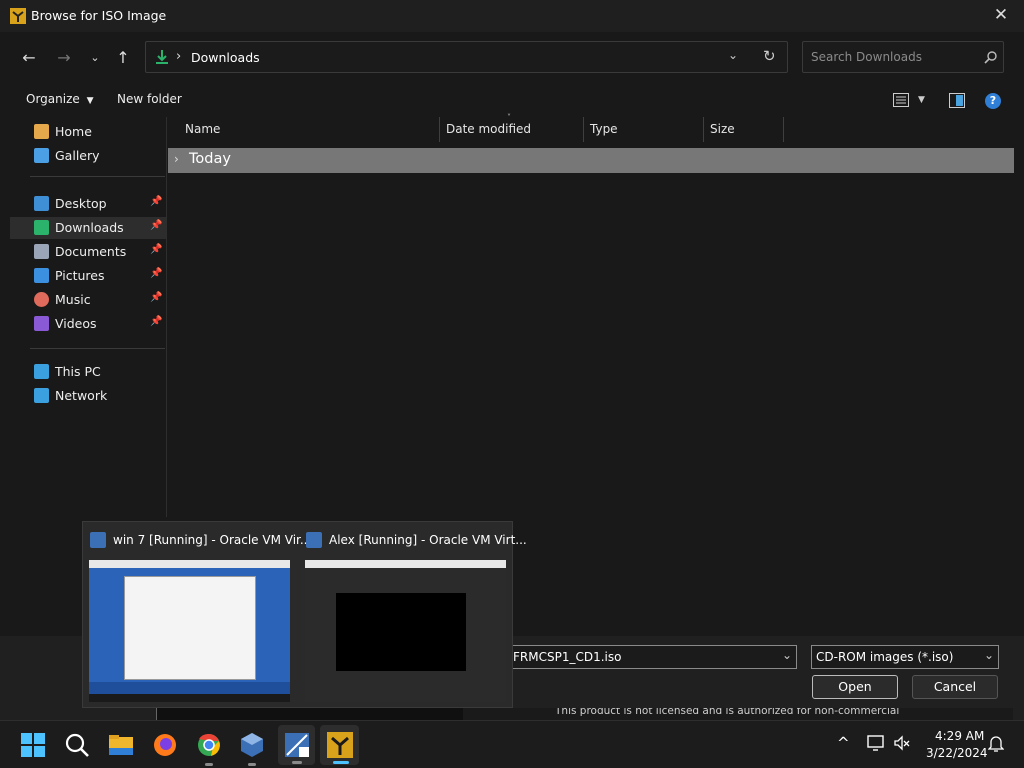 This screenshot has width=1024, height=768. What do you see at coordinates (876, 743) in the screenshot?
I see `network-status-icon` at bounding box center [876, 743].